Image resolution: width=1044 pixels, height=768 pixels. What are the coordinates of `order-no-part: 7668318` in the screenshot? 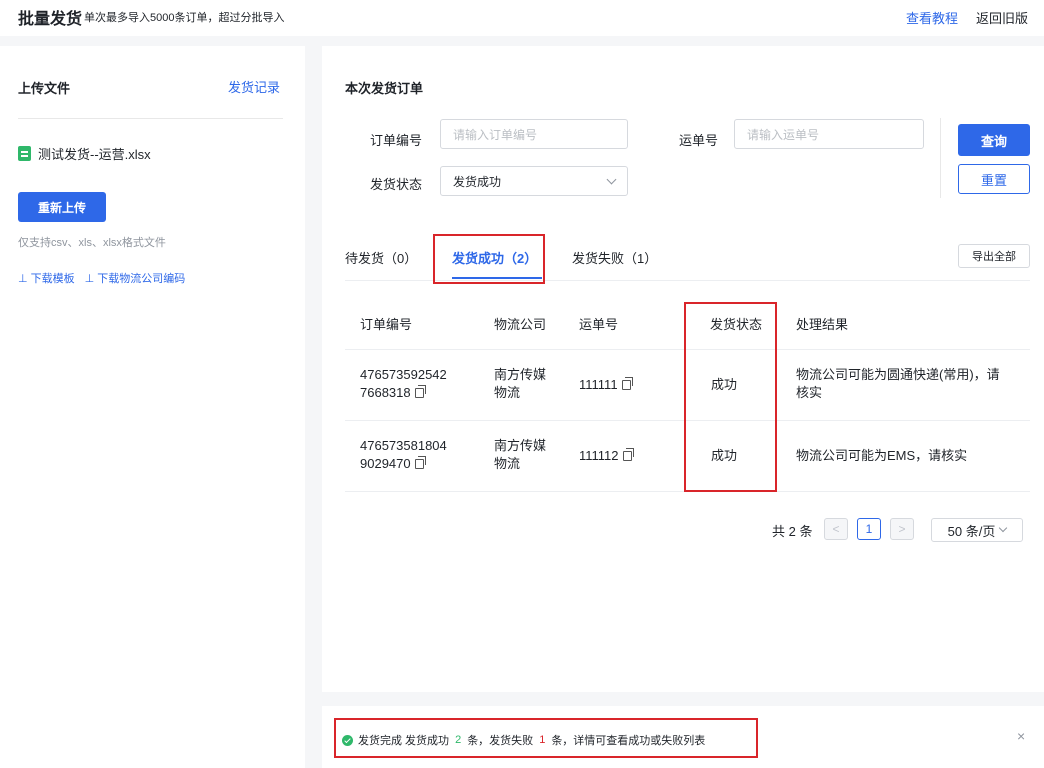 It's located at (385, 392).